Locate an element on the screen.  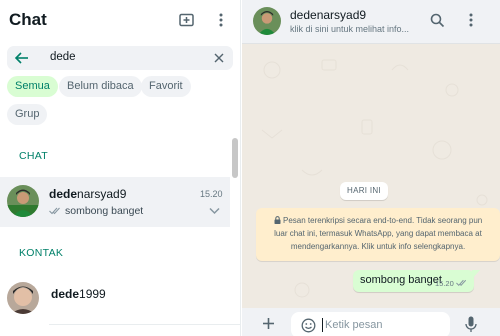
scrollbar is located at coordinates (235, 158).